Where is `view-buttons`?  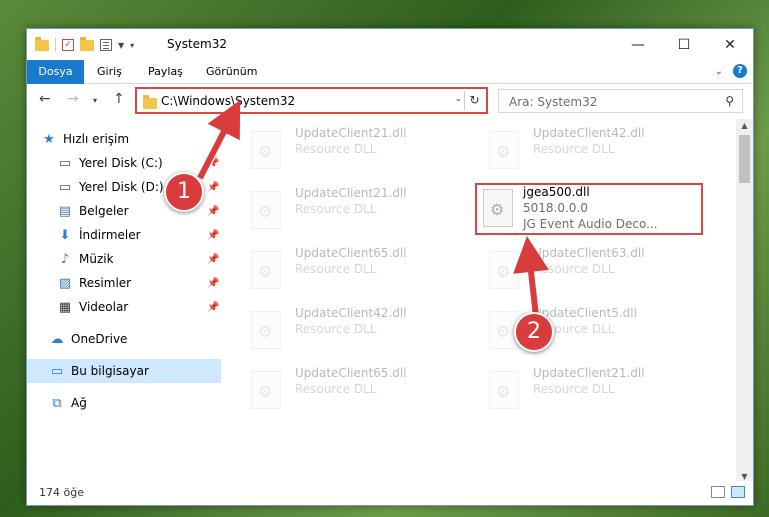
view-buttons is located at coordinates (728, 492).